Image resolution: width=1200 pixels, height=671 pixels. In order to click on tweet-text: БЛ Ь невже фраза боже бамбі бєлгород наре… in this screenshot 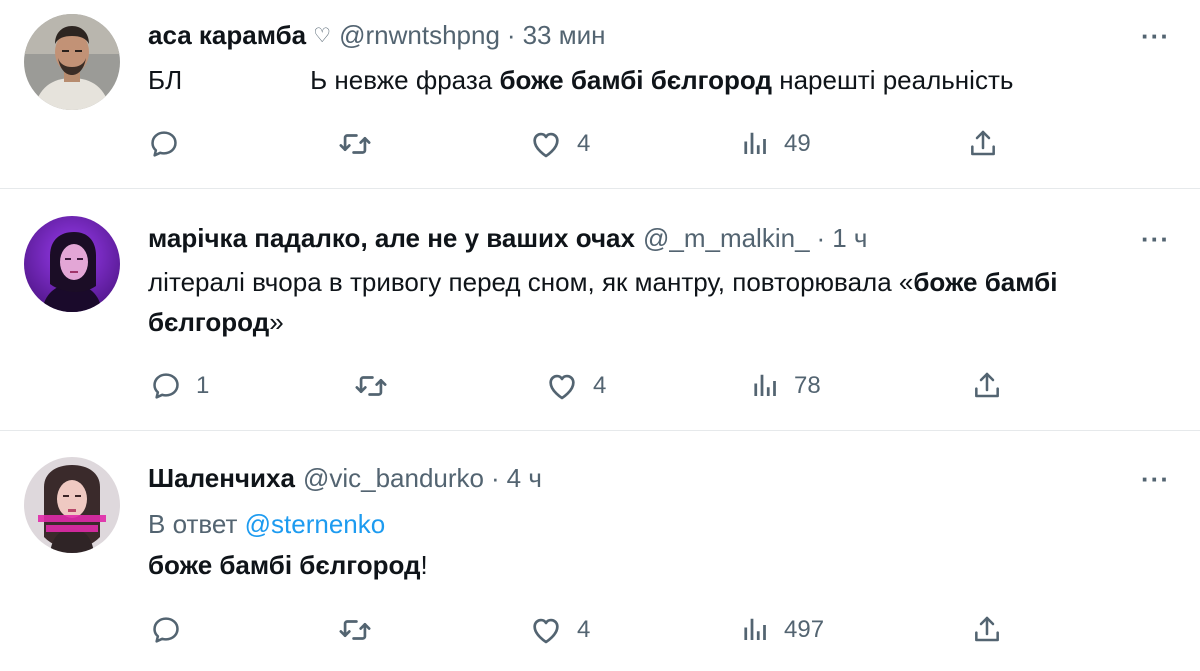, I will do `click(634, 80)`.